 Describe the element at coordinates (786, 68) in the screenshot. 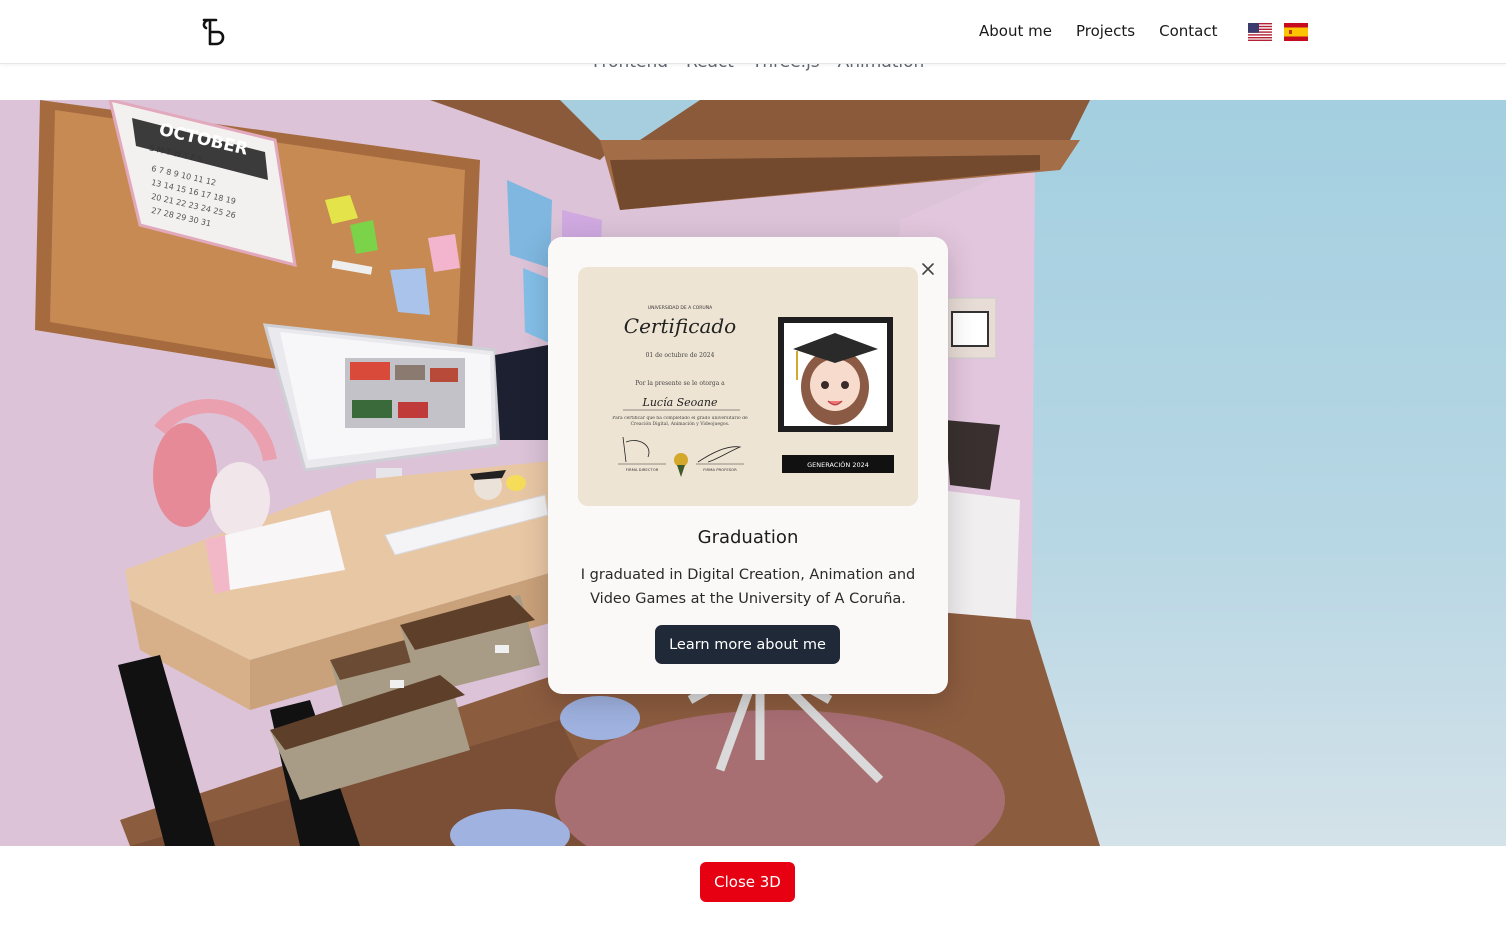

I see `tag-threejs: Three.js` at that location.